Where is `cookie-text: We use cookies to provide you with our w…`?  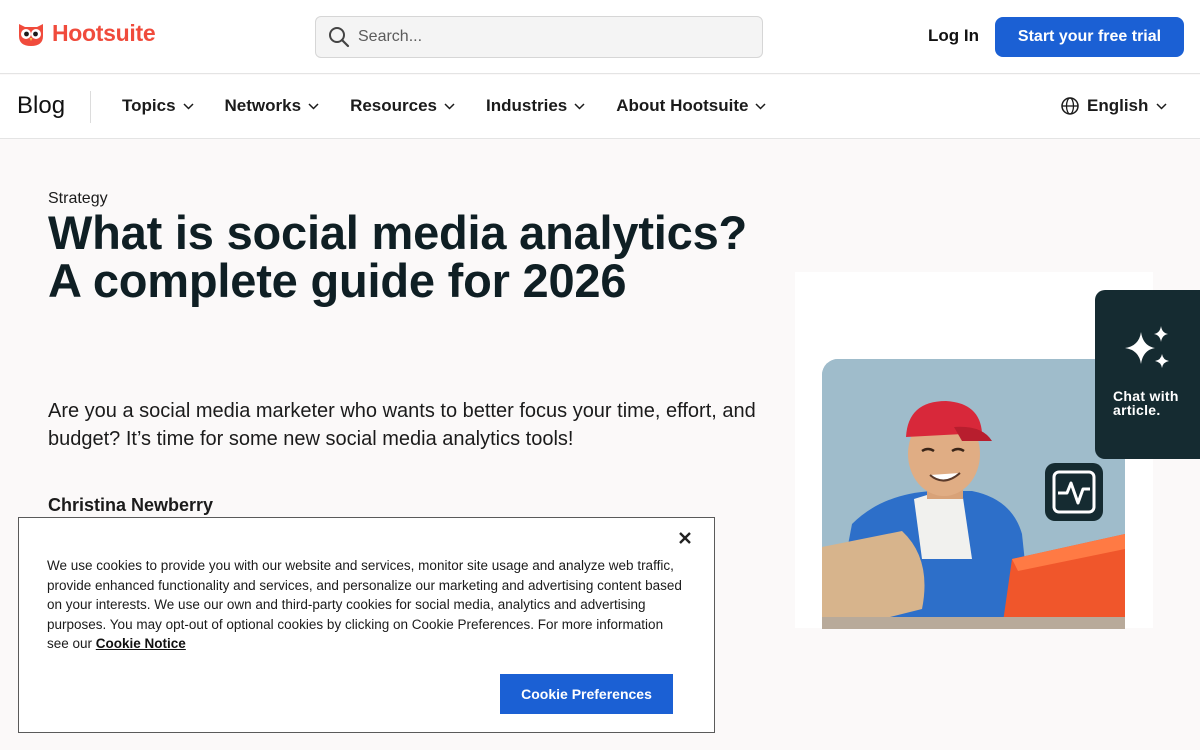
cookie-text: We use cookies to provide you with our w… is located at coordinates (367, 605).